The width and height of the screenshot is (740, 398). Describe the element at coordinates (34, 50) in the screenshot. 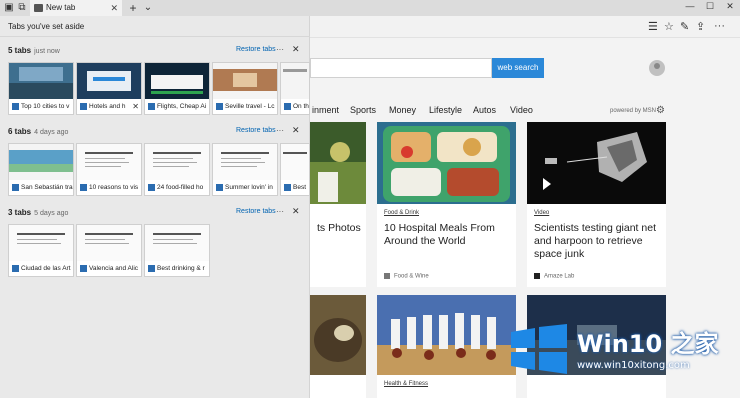

I see `group-header: 5 tabs just now` at that location.